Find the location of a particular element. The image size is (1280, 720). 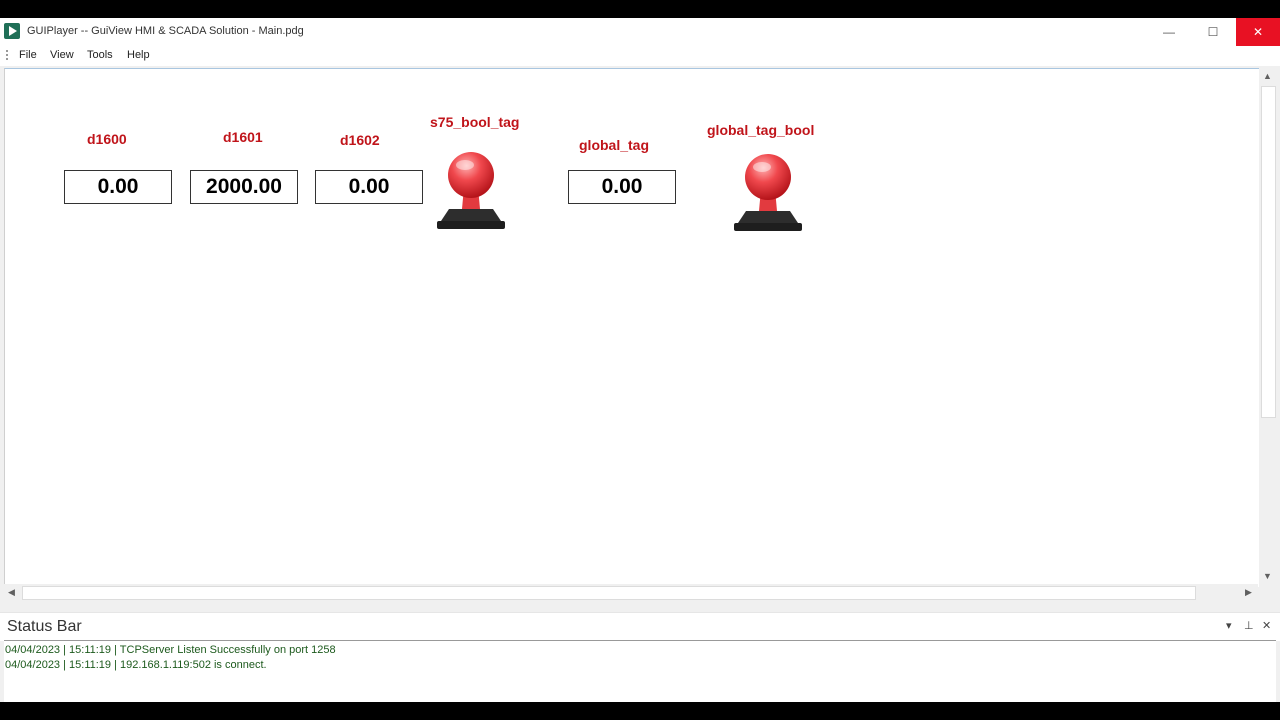

menu-file: File is located at coordinates (28, 55).